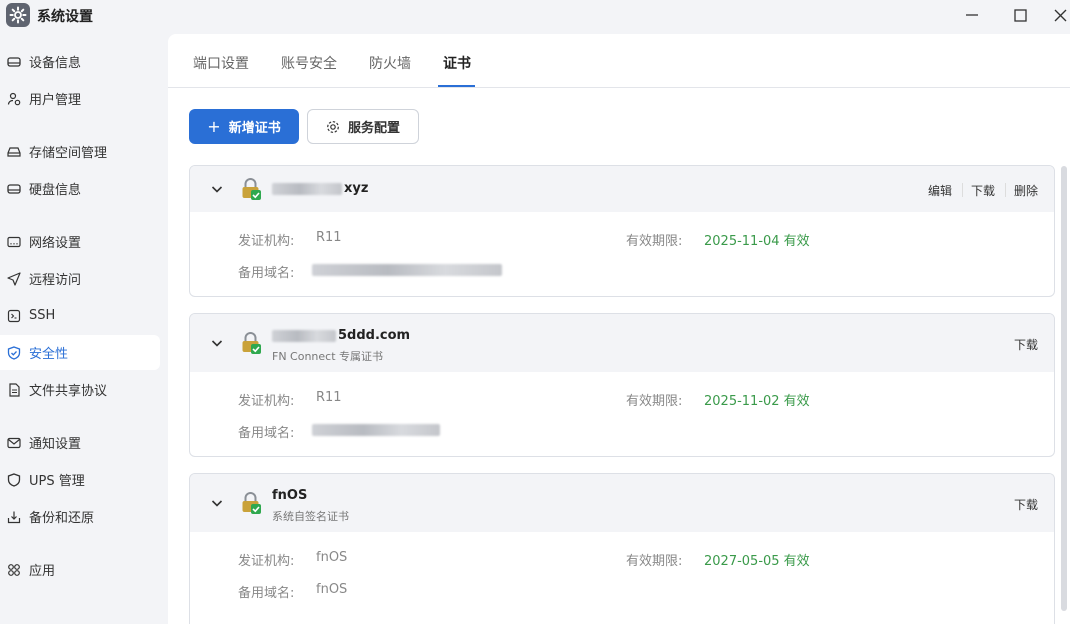 The height and width of the screenshot is (624, 1070). What do you see at coordinates (341, 335) in the screenshot?
I see `certificate-name: 5ddd.com` at bounding box center [341, 335].